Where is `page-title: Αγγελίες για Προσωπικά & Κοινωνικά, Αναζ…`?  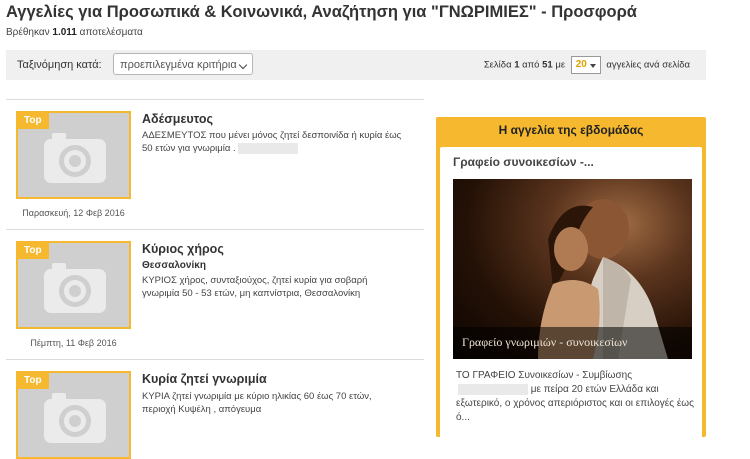 page-title: Αγγελίες για Προσωπικά & Κοινωνικά, Αναζ… is located at coordinates (321, 12).